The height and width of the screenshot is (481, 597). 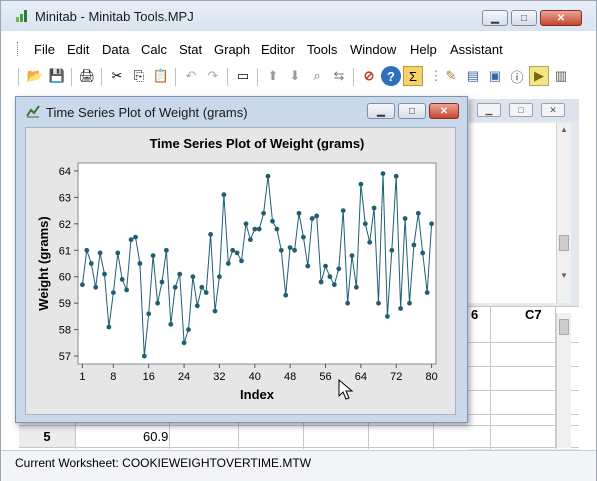 I want to click on menu-edit: Edit, so click(x=78, y=49).